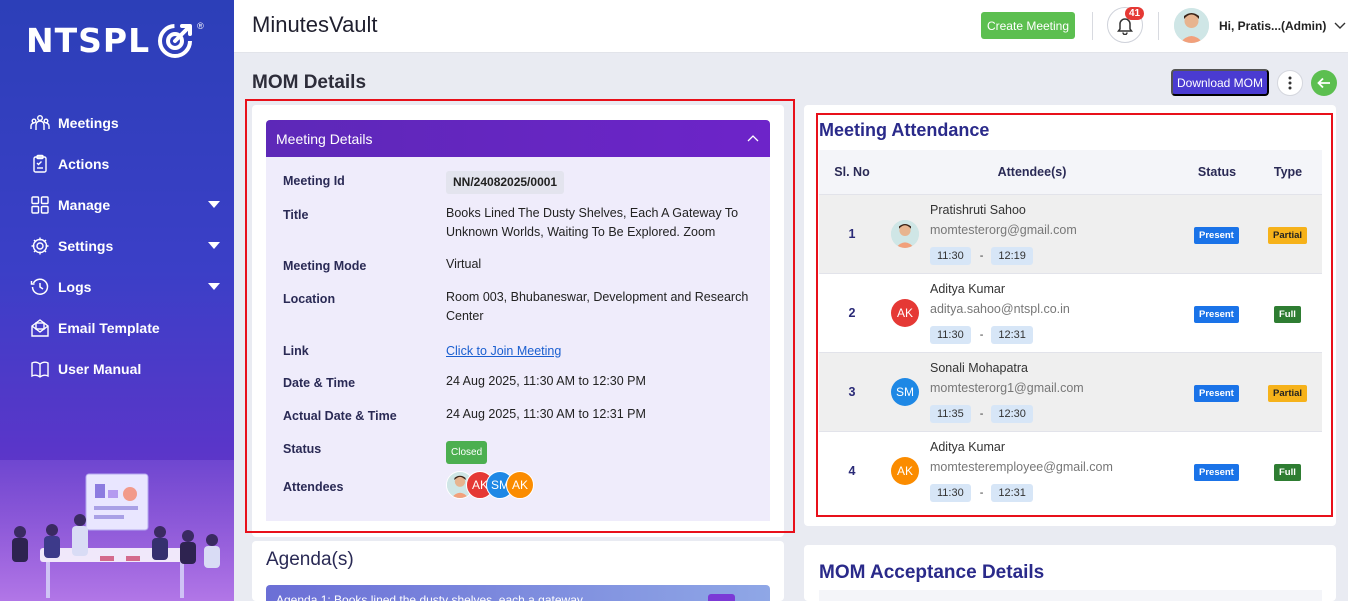 This screenshot has width=1348, height=601. I want to click on arrow-left-icon, so click(1323, 83).